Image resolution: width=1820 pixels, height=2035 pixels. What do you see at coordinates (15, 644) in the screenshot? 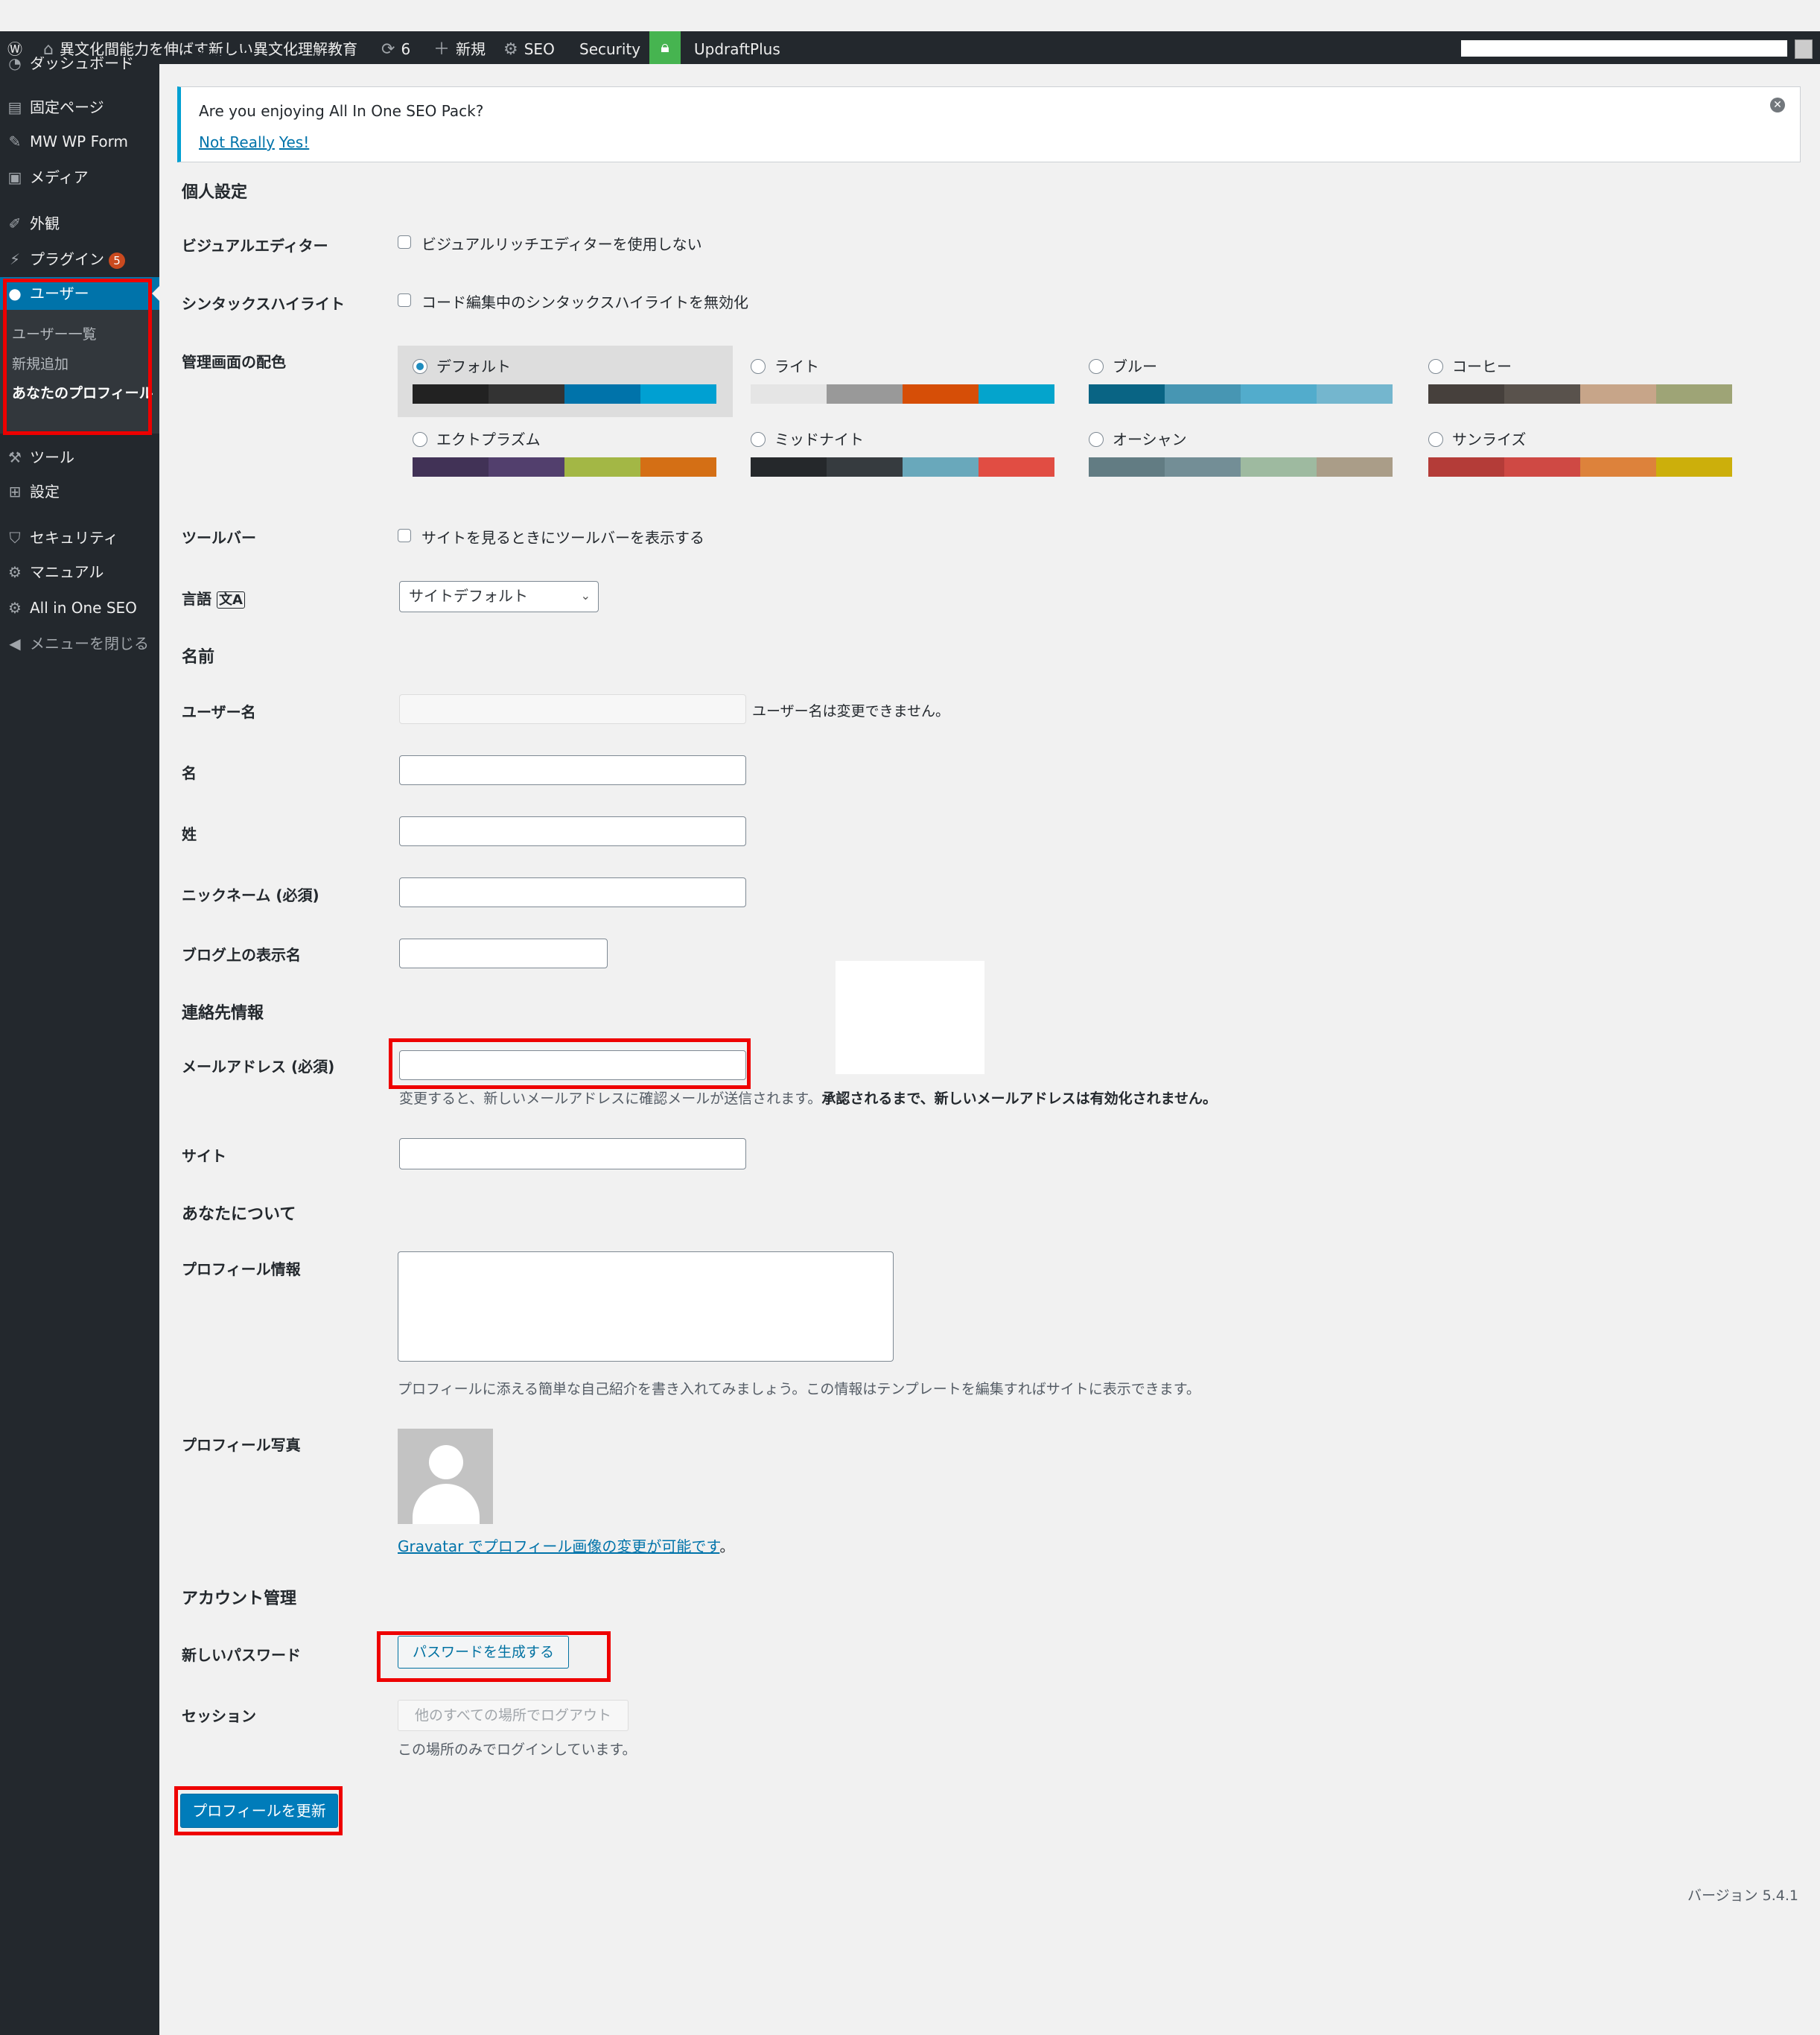
I see `collapse-icon: ◀` at bounding box center [15, 644].